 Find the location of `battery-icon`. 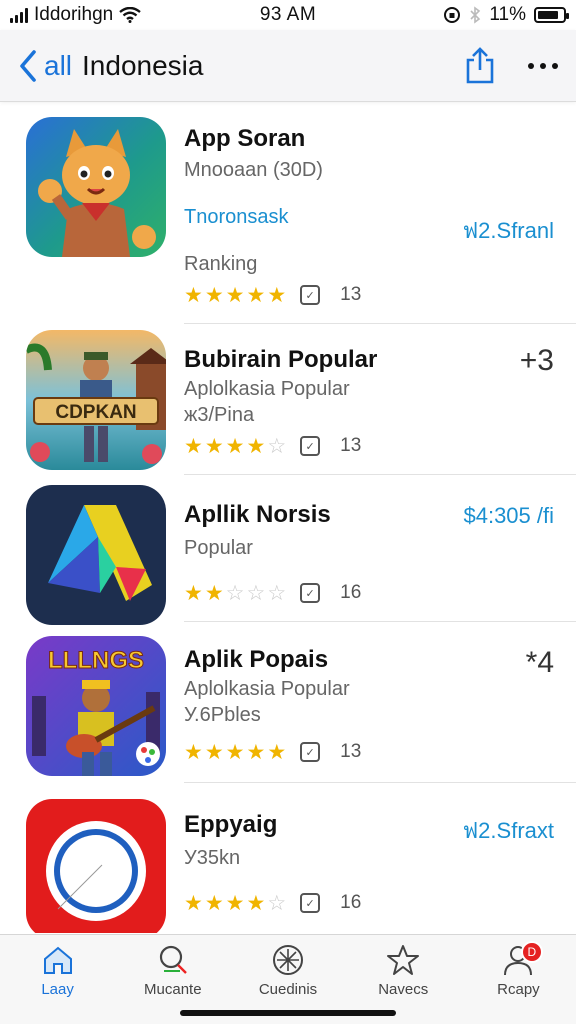

battery-icon is located at coordinates (551, 15).